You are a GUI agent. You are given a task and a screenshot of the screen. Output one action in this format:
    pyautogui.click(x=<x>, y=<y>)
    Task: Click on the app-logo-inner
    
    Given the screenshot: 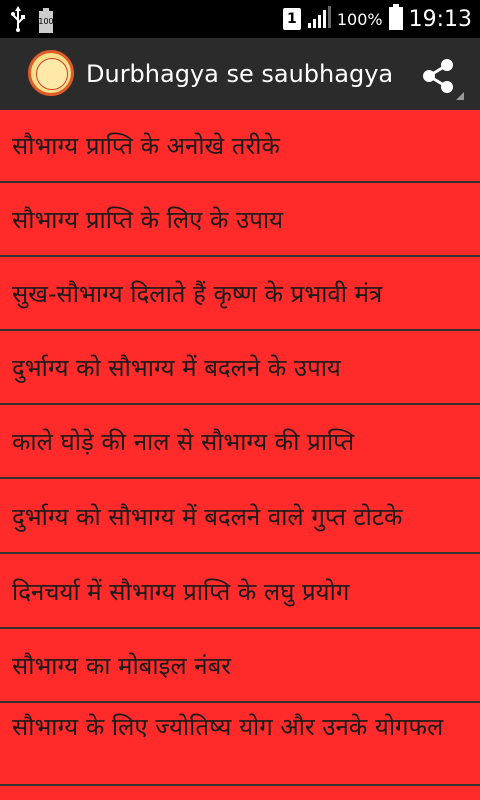 What is the action you would take?
    pyautogui.click(x=52, y=74)
    